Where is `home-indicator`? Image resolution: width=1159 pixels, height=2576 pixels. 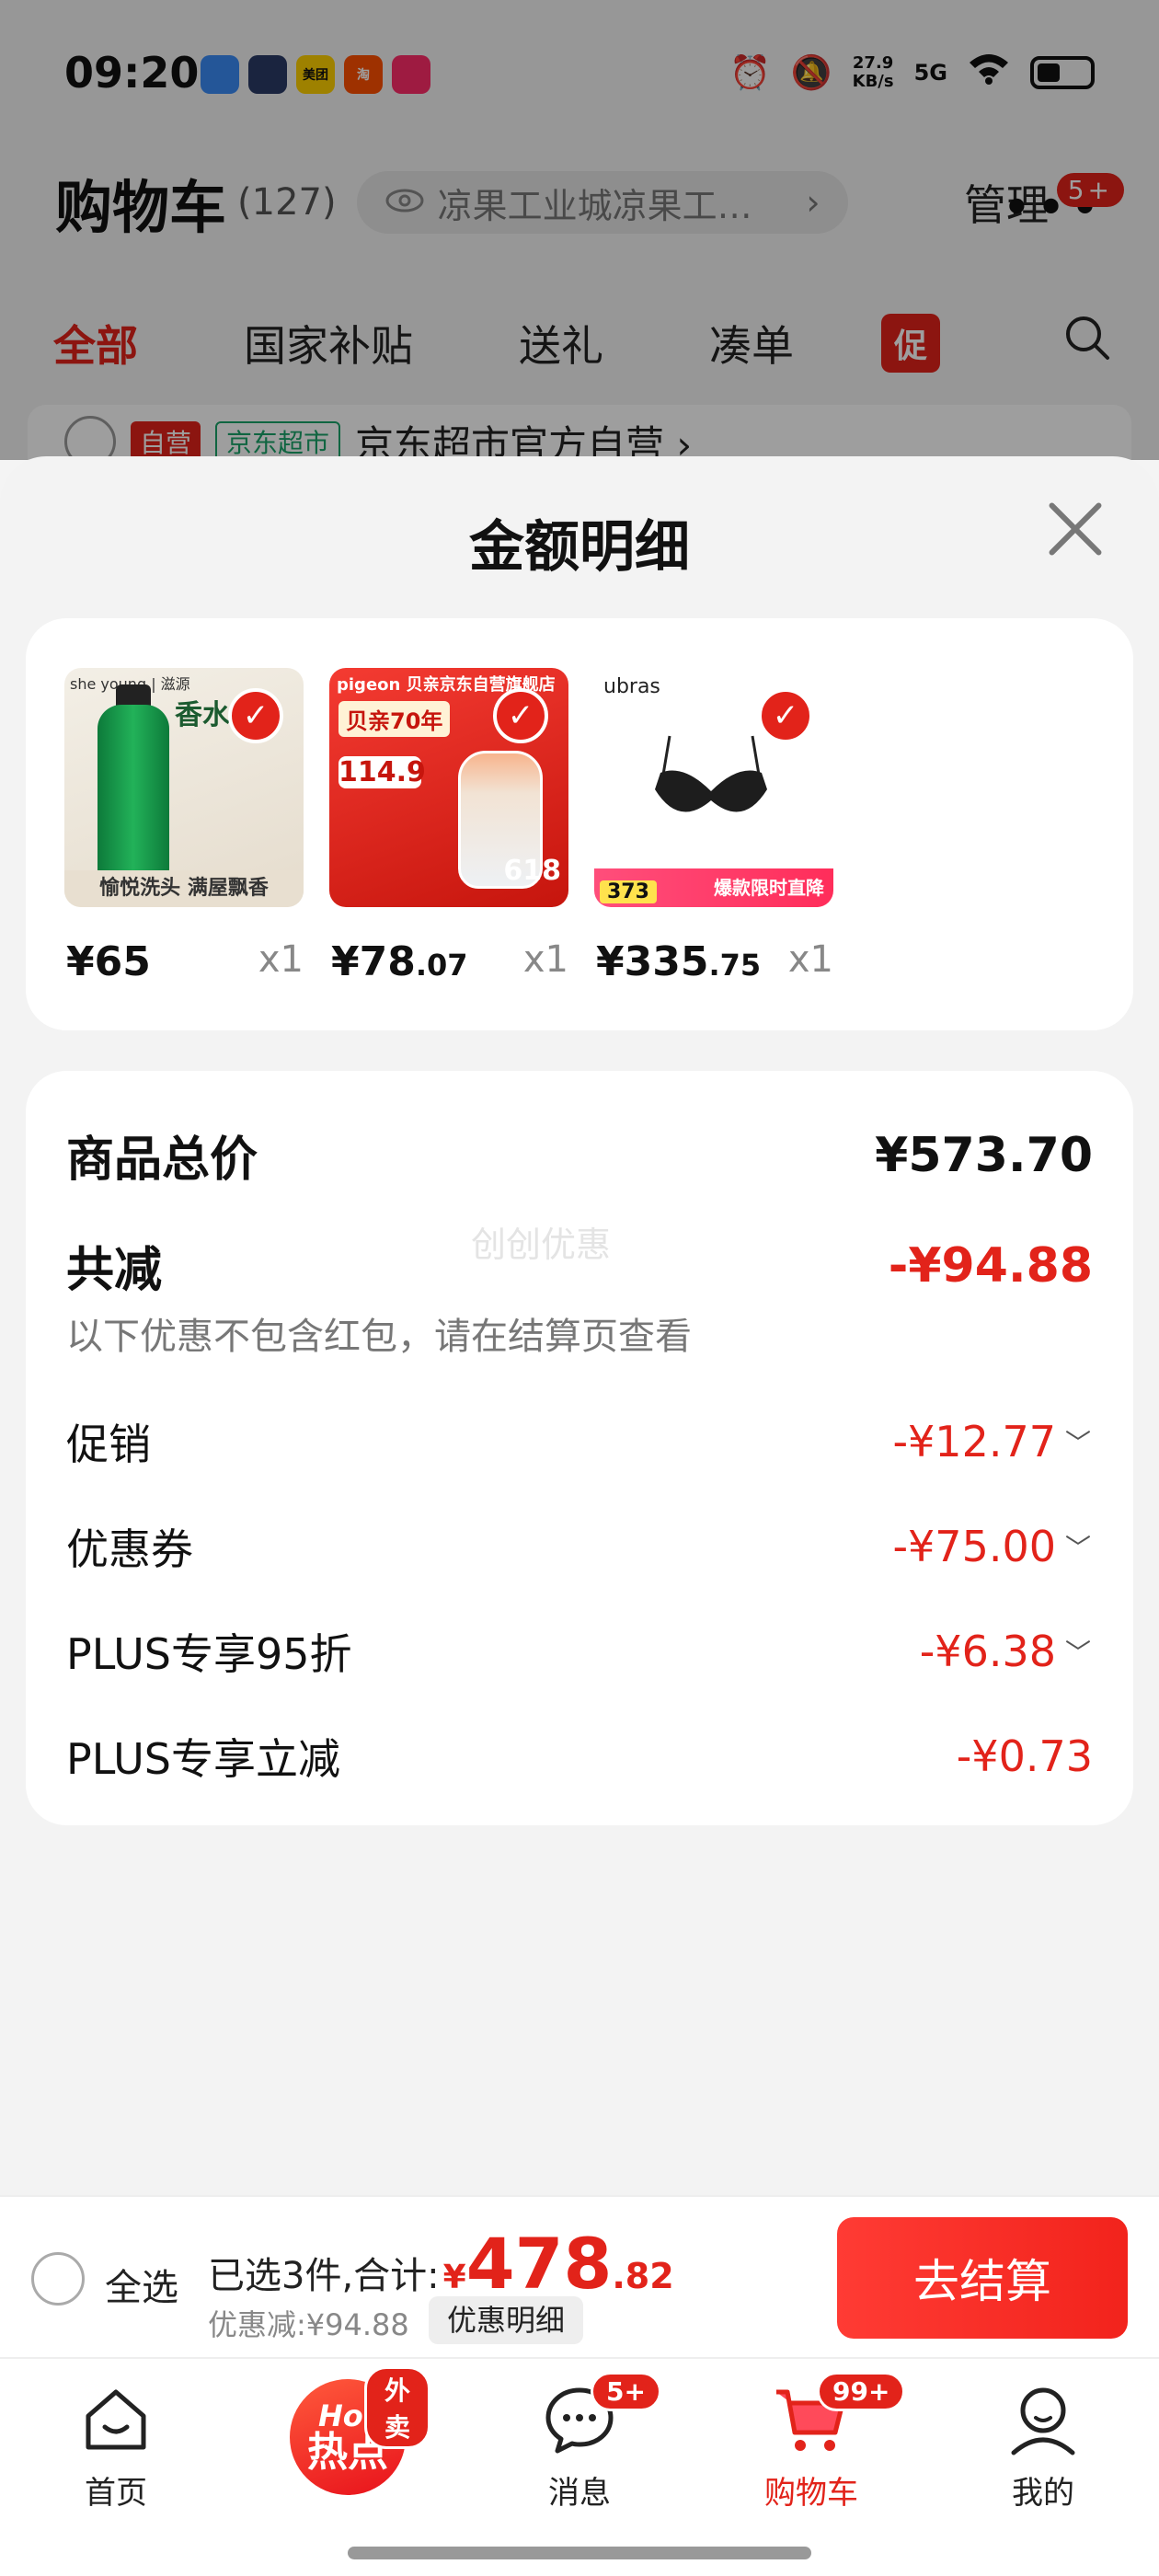
home-indicator is located at coordinates (579, 2553).